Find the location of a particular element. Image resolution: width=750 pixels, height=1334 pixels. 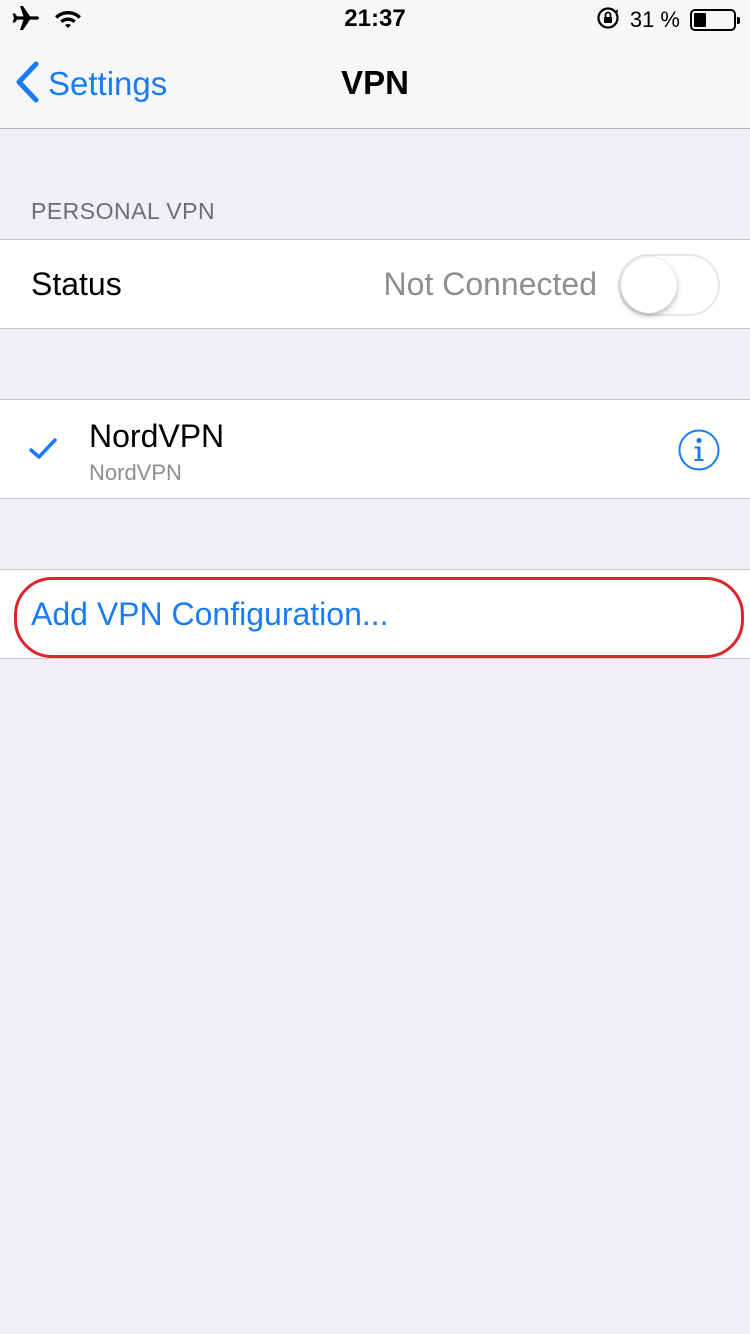

vpn-status-toggle is located at coordinates (669, 285).